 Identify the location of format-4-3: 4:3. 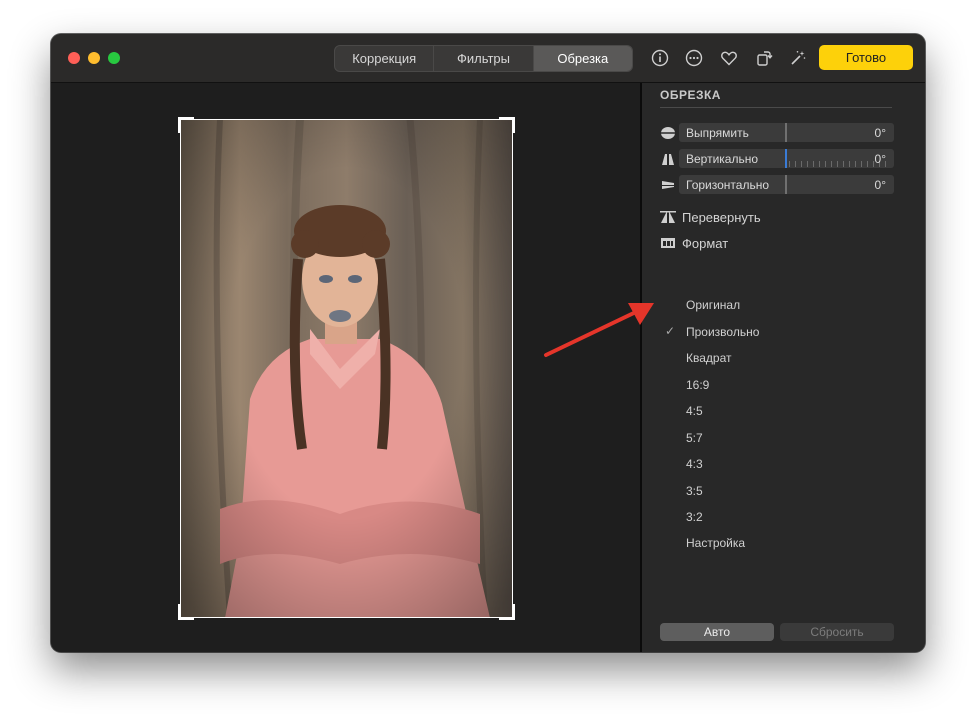
(694, 464).